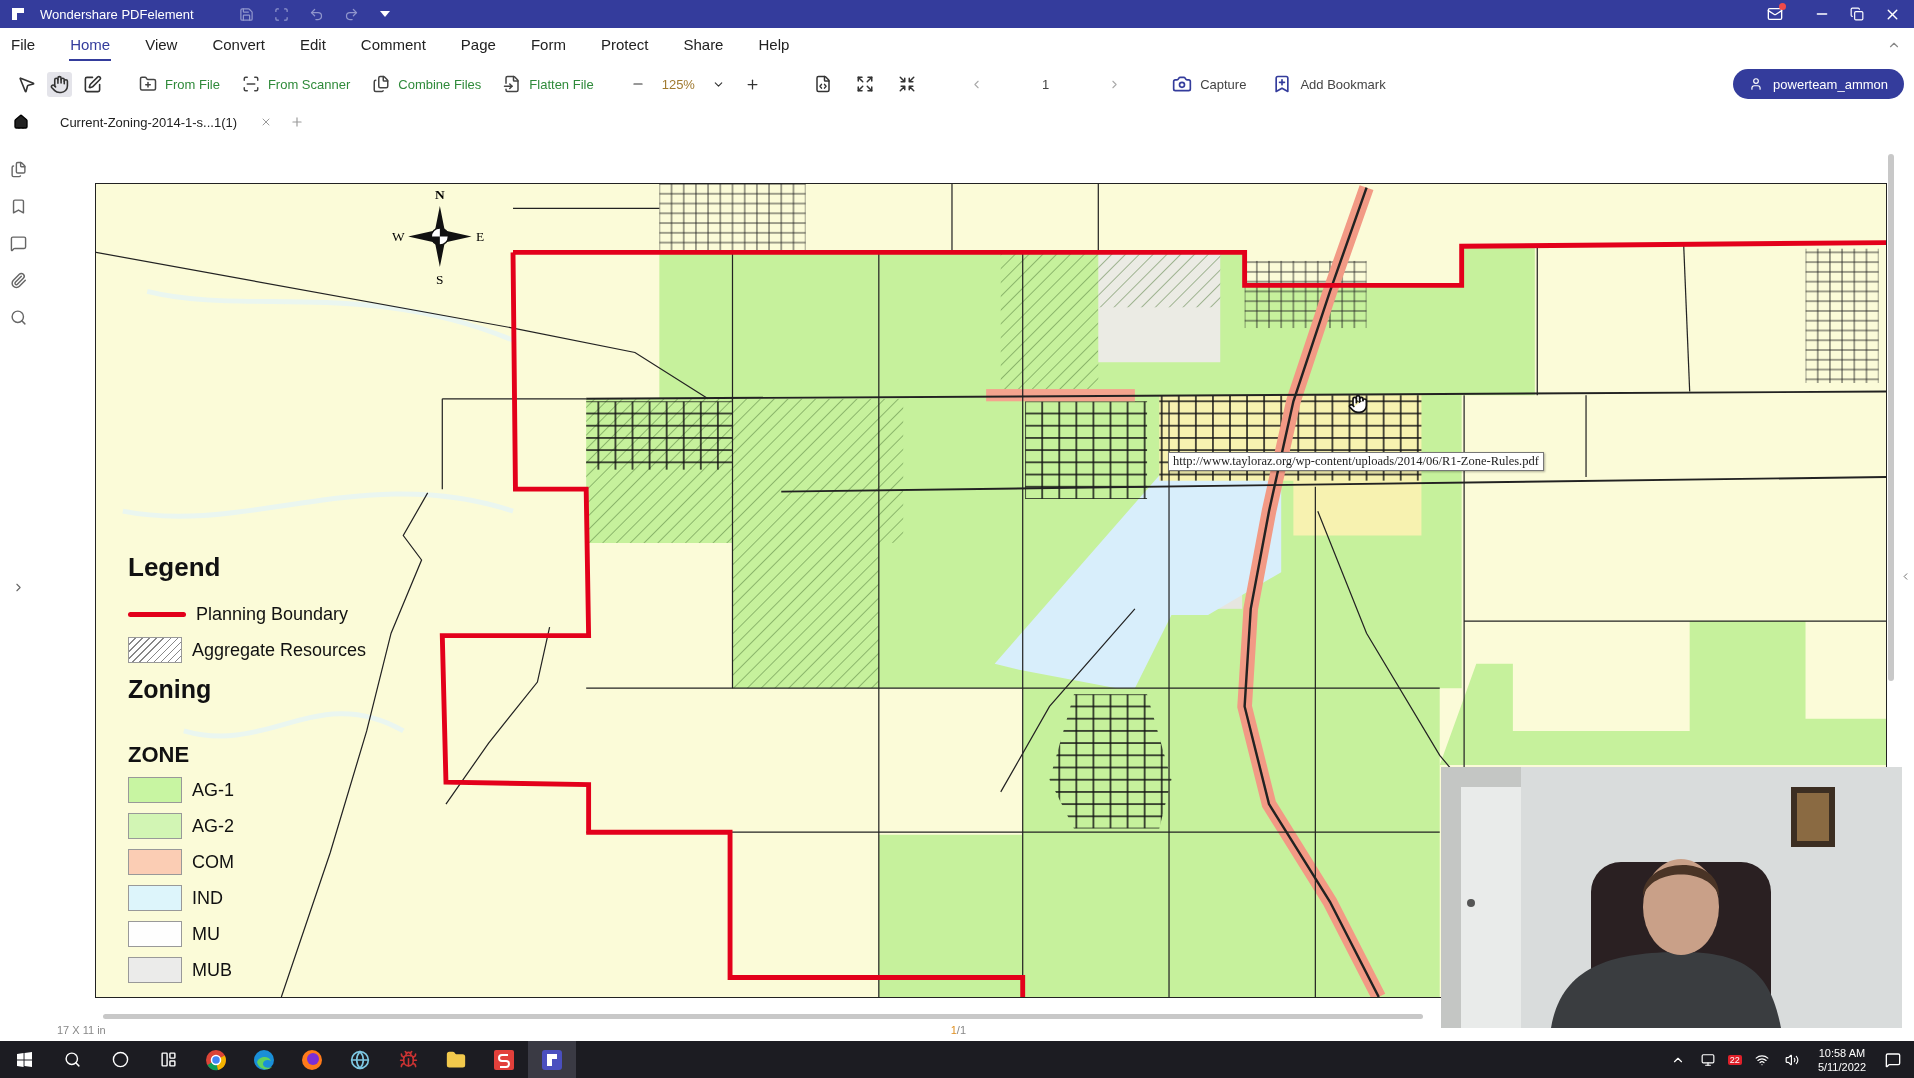 This screenshot has height=1078, width=1914. Describe the element at coordinates (238, 45) in the screenshot. I see `menu-item: Convert` at that location.